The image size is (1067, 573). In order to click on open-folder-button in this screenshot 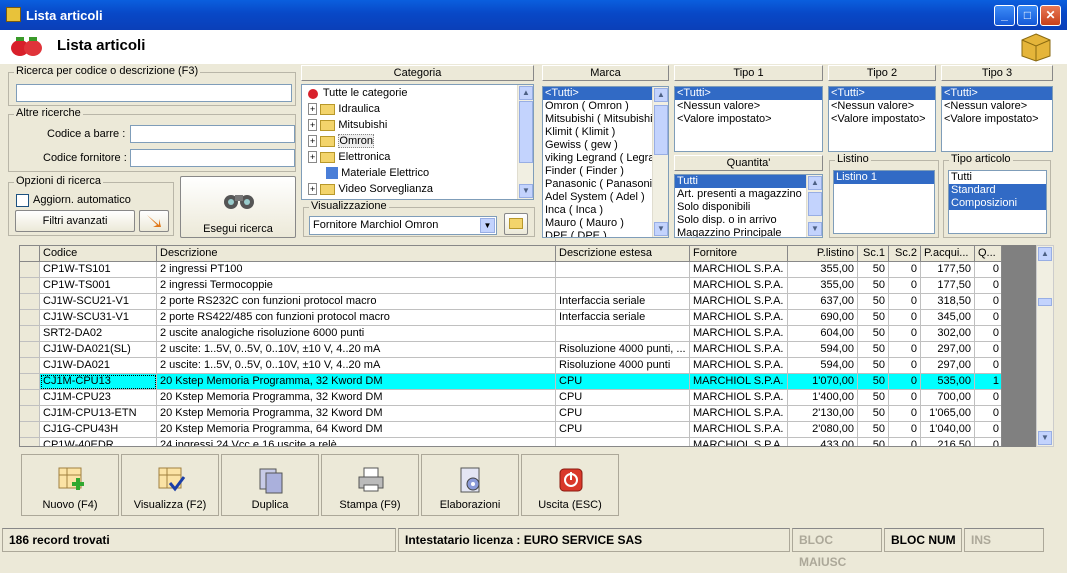, I will do `click(516, 224)`.